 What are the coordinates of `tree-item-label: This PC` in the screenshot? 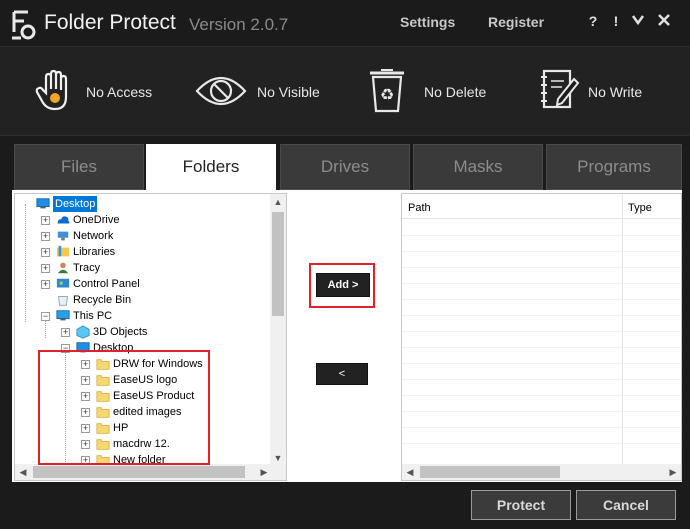 It's located at (93, 316).